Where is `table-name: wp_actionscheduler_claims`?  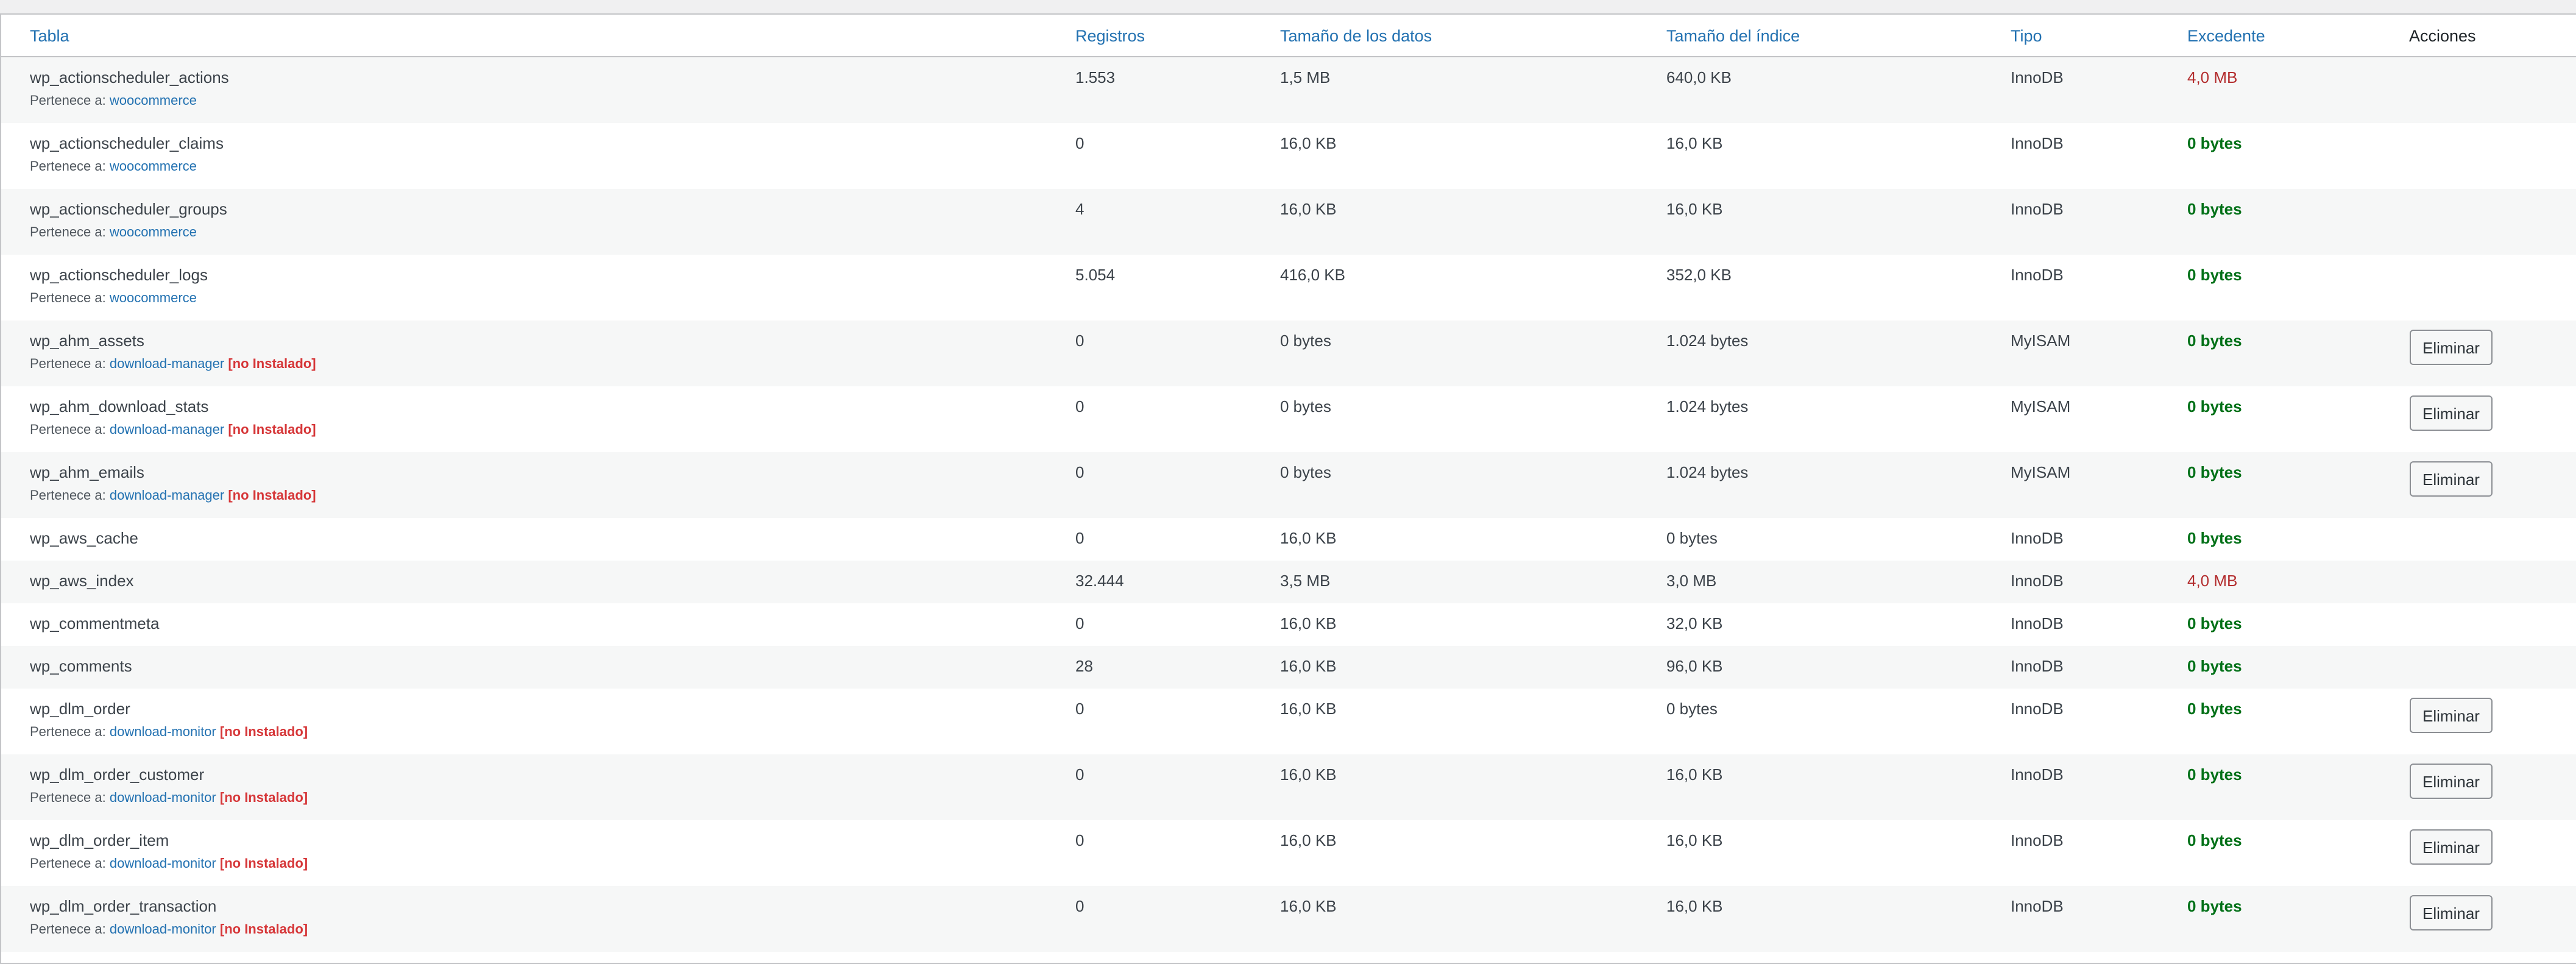
table-name: wp_actionscheduler_claims is located at coordinates (127, 143).